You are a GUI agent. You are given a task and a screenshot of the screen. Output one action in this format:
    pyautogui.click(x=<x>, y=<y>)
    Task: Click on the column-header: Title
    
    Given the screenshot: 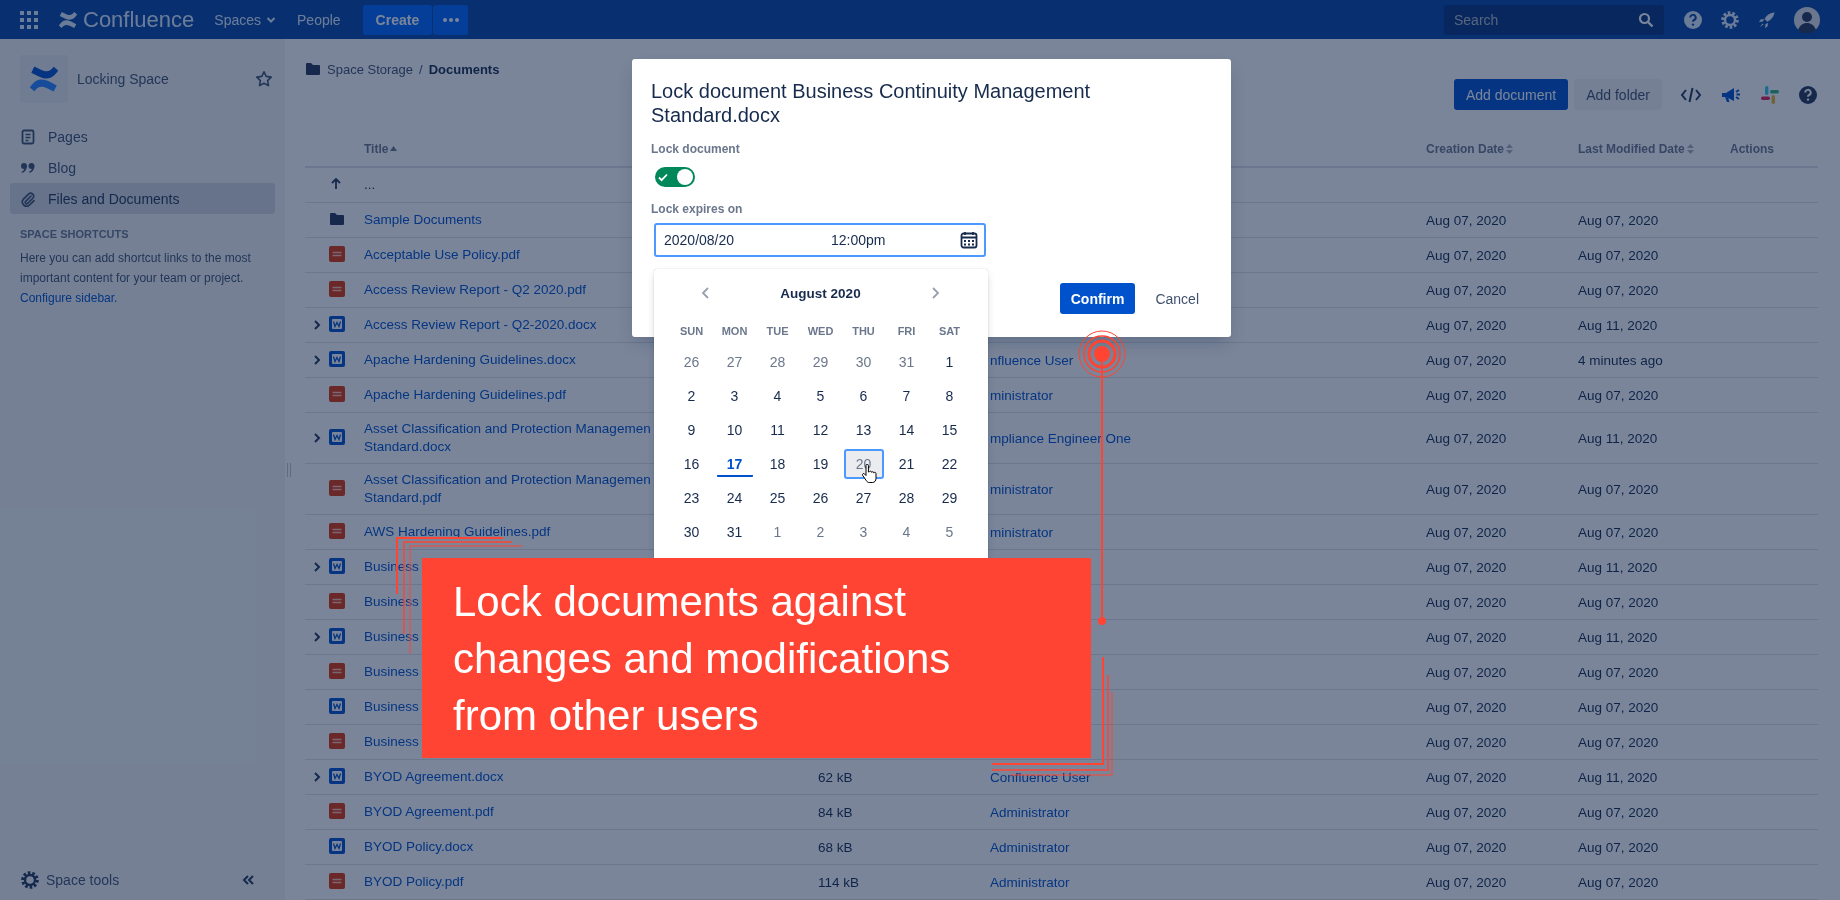 What is the action you would take?
    pyautogui.click(x=381, y=149)
    